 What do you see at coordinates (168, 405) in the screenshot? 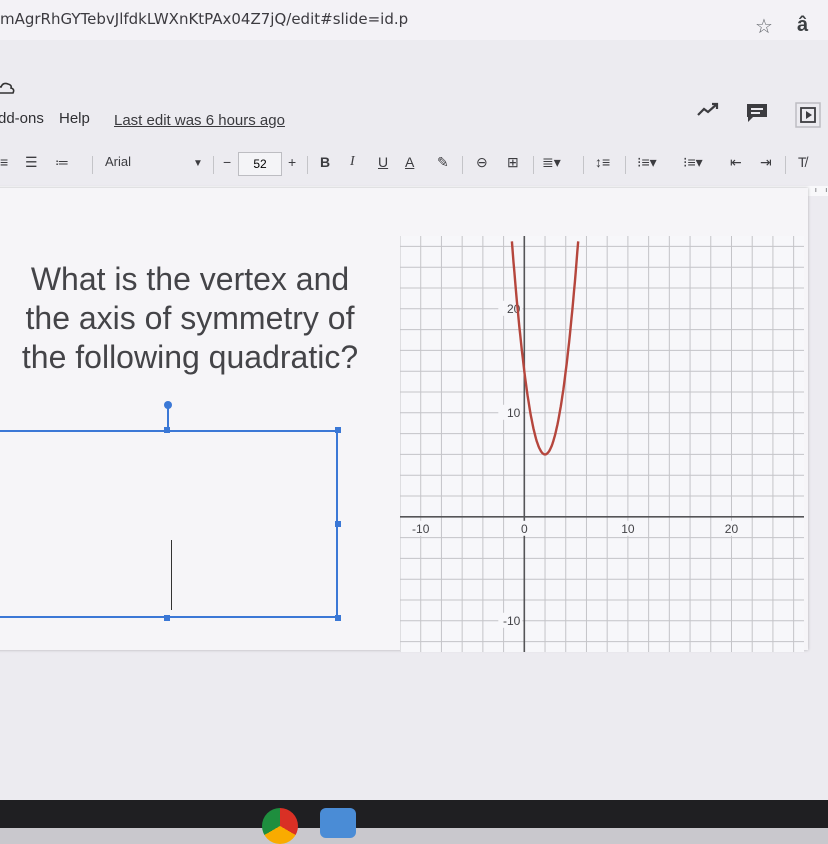
I see `rotate-handle` at bounding box center [168, 405].